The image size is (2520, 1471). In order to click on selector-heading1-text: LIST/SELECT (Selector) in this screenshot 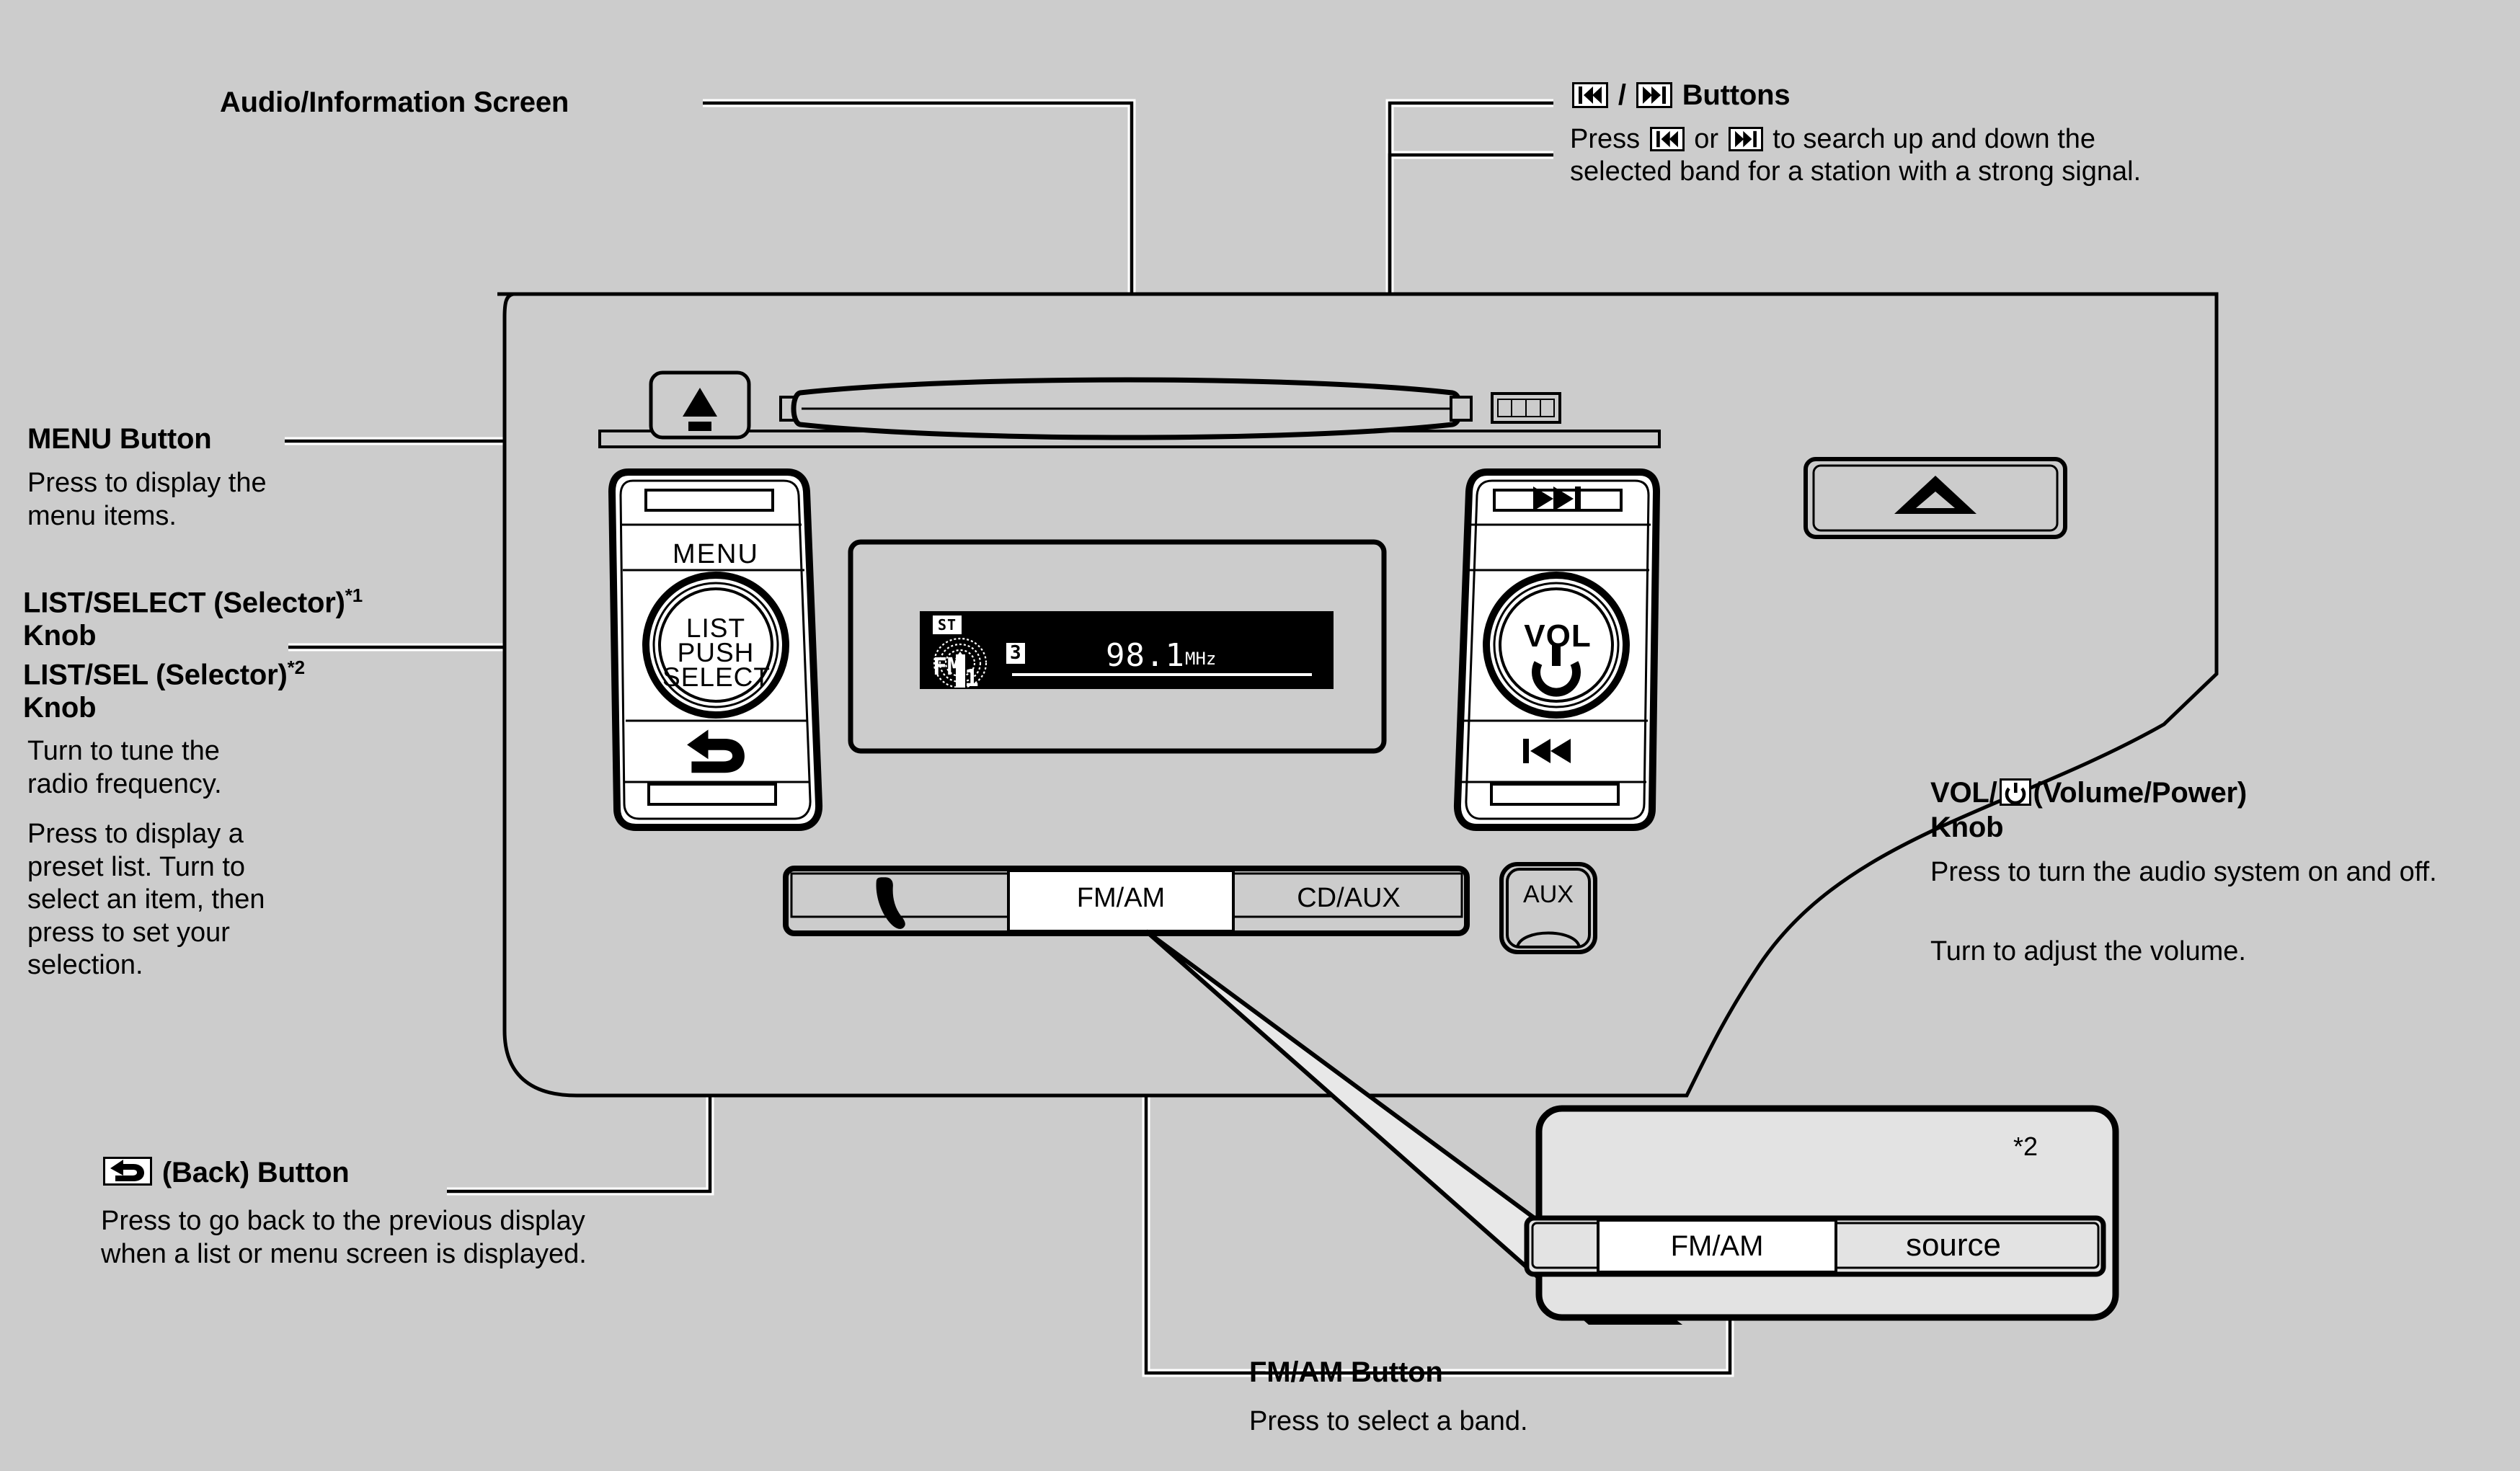, I will do `click(184, 603)`.